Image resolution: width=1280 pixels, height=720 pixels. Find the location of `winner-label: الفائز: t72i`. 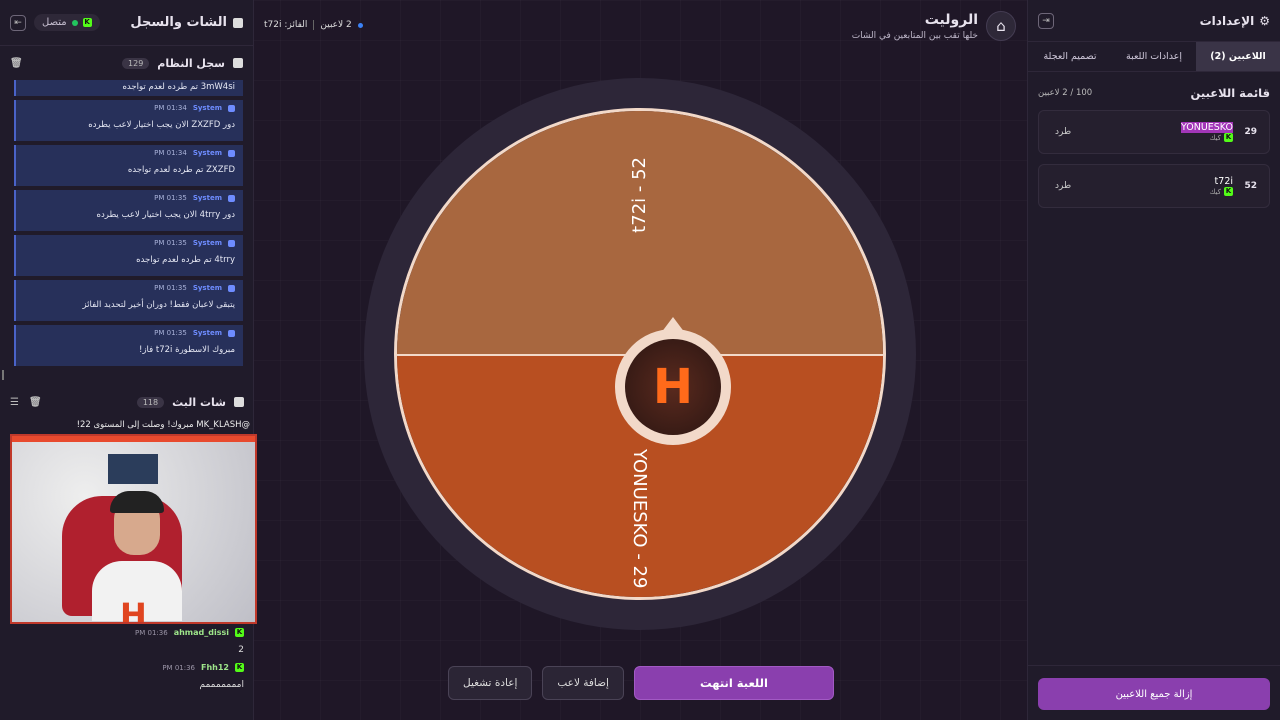

winner-label: الفائز: t72i is located at coordinates (286, 25).